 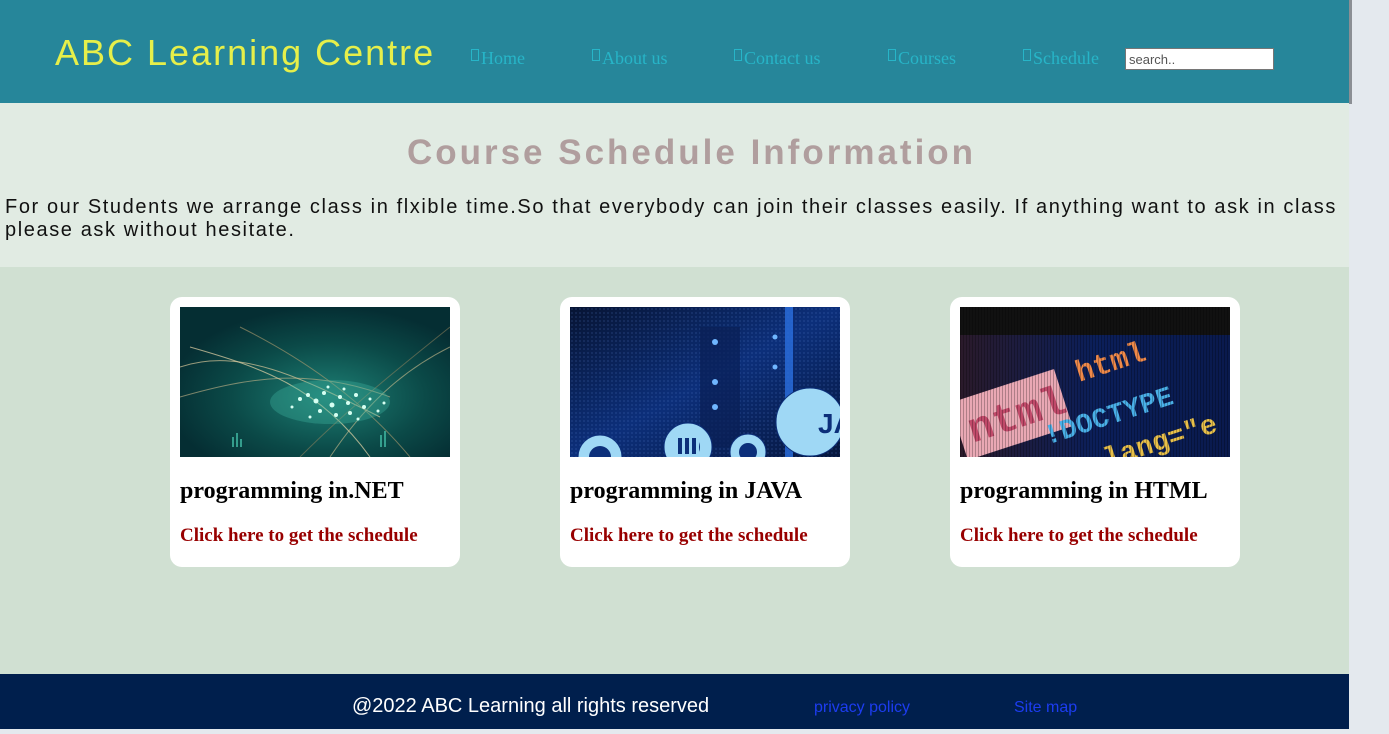 I want to click on page-title: Course Schedule Information, so click(x=691, y=152).